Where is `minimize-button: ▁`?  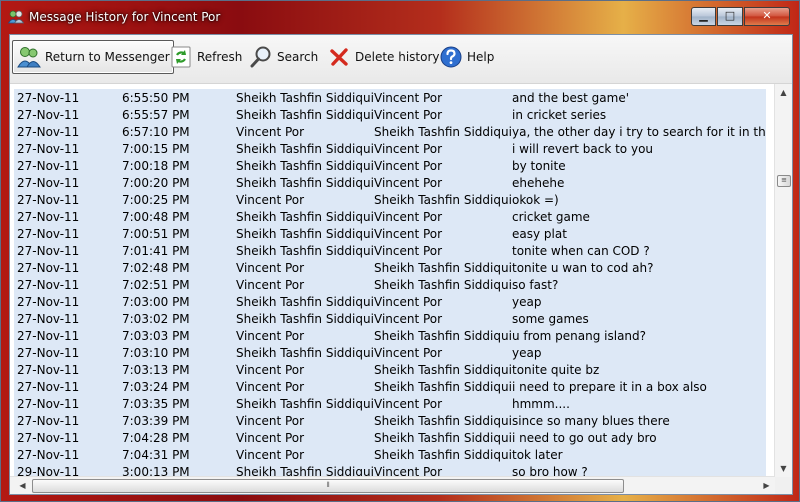 minimize-button: ▁ is located at coordinates (703, 16).